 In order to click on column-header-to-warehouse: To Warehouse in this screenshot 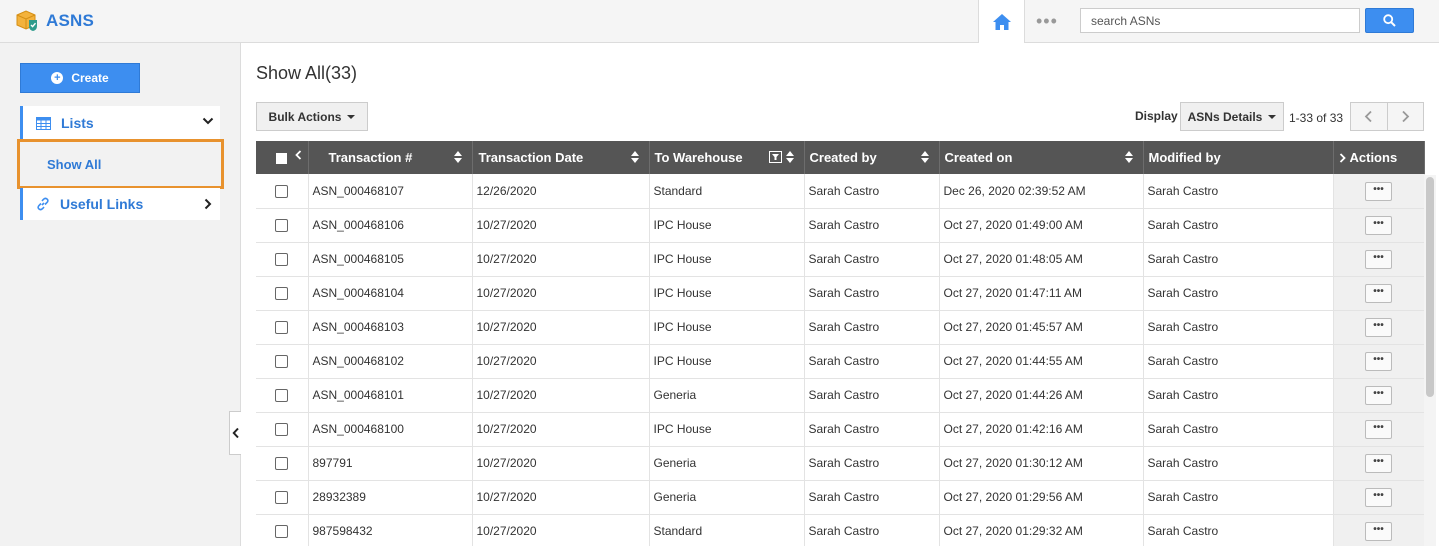, I will do `click(727, 157)`.